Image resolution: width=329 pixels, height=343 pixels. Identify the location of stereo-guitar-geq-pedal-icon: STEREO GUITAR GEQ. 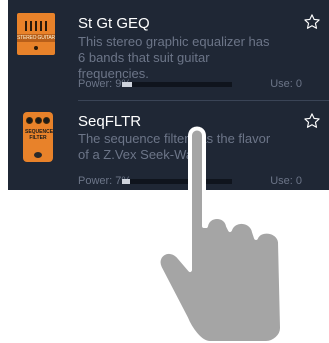
(36, 34).